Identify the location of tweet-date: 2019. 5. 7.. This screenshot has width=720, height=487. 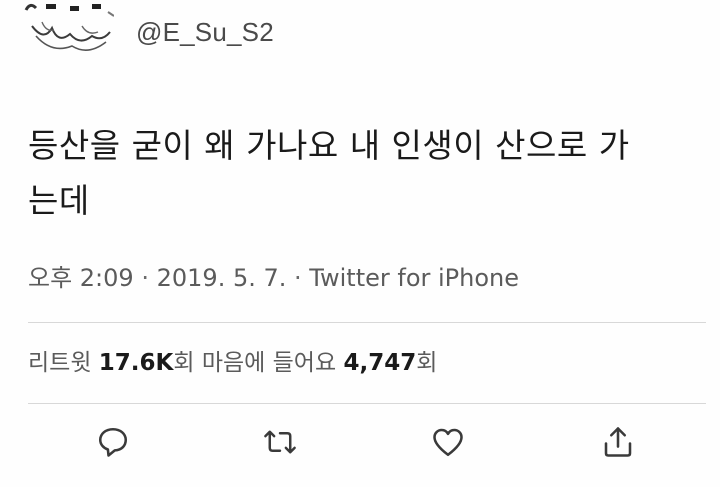
(221, 278).